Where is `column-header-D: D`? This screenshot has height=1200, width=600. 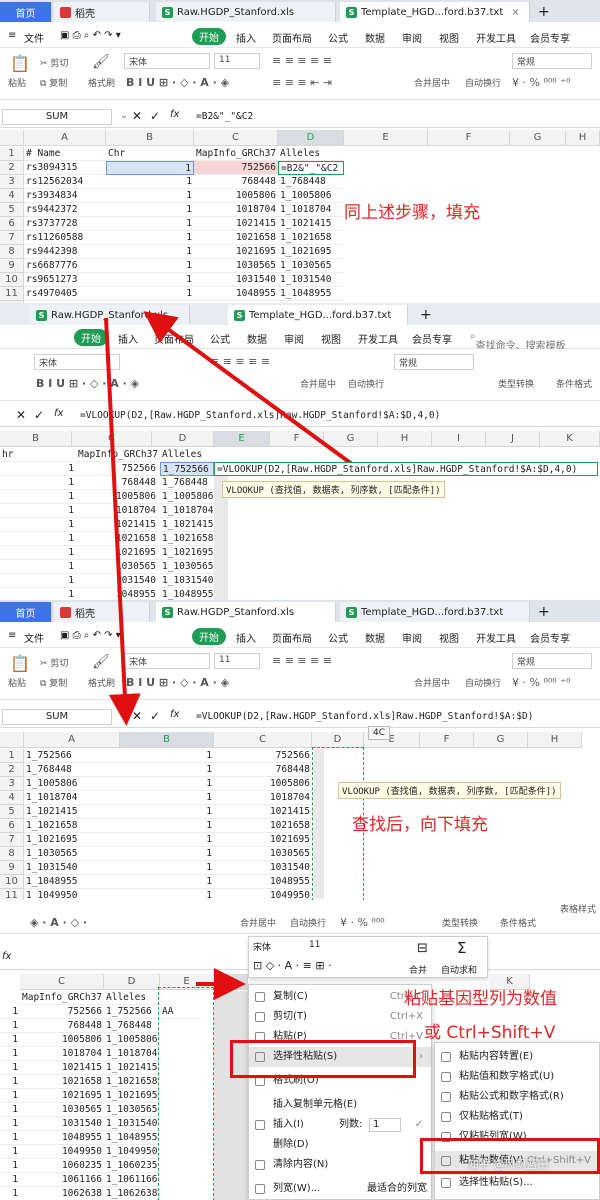 column-header-D: D is located at coordinates (183, 439).